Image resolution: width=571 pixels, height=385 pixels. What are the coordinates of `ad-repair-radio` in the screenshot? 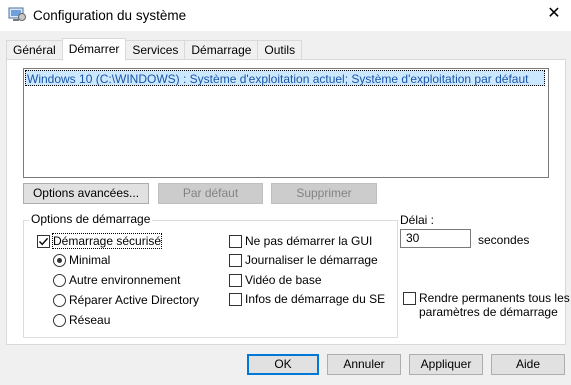 It's located at (59, 300).